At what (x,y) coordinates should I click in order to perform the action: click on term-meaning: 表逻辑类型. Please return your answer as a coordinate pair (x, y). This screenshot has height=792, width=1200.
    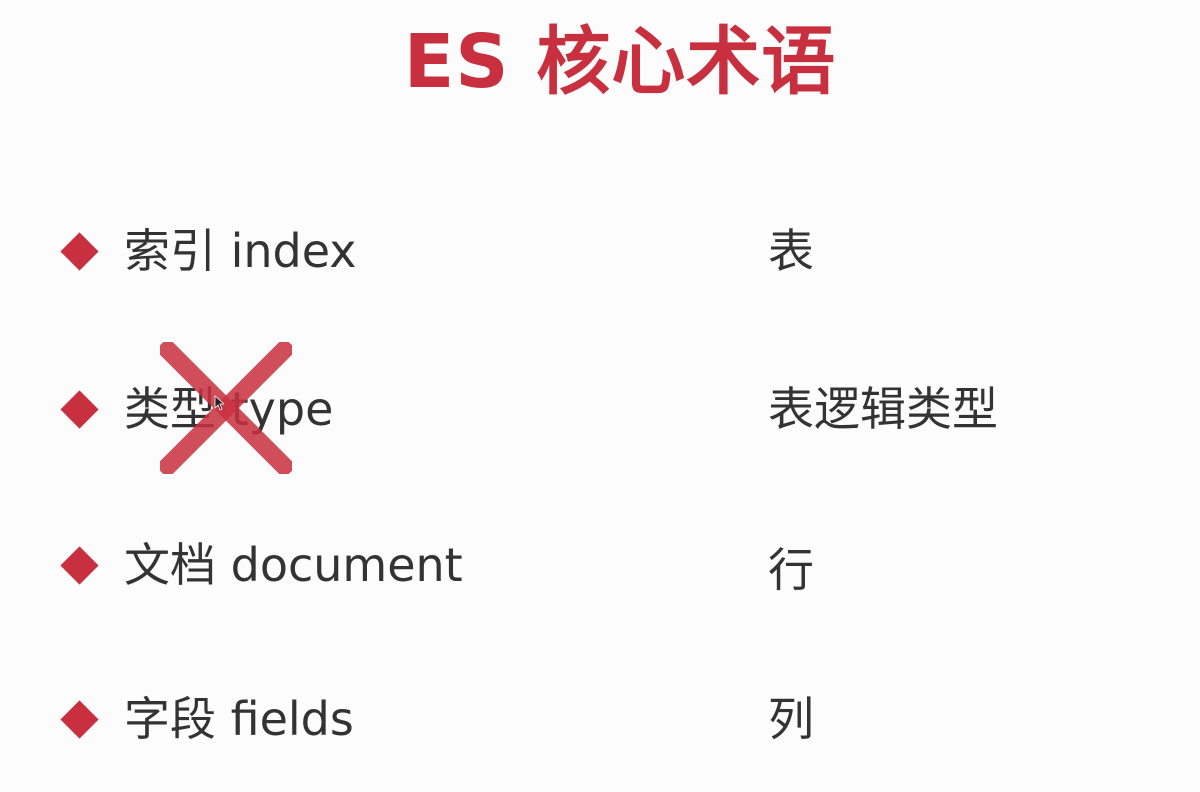
    Looking at the image, I should click on (883, 409).